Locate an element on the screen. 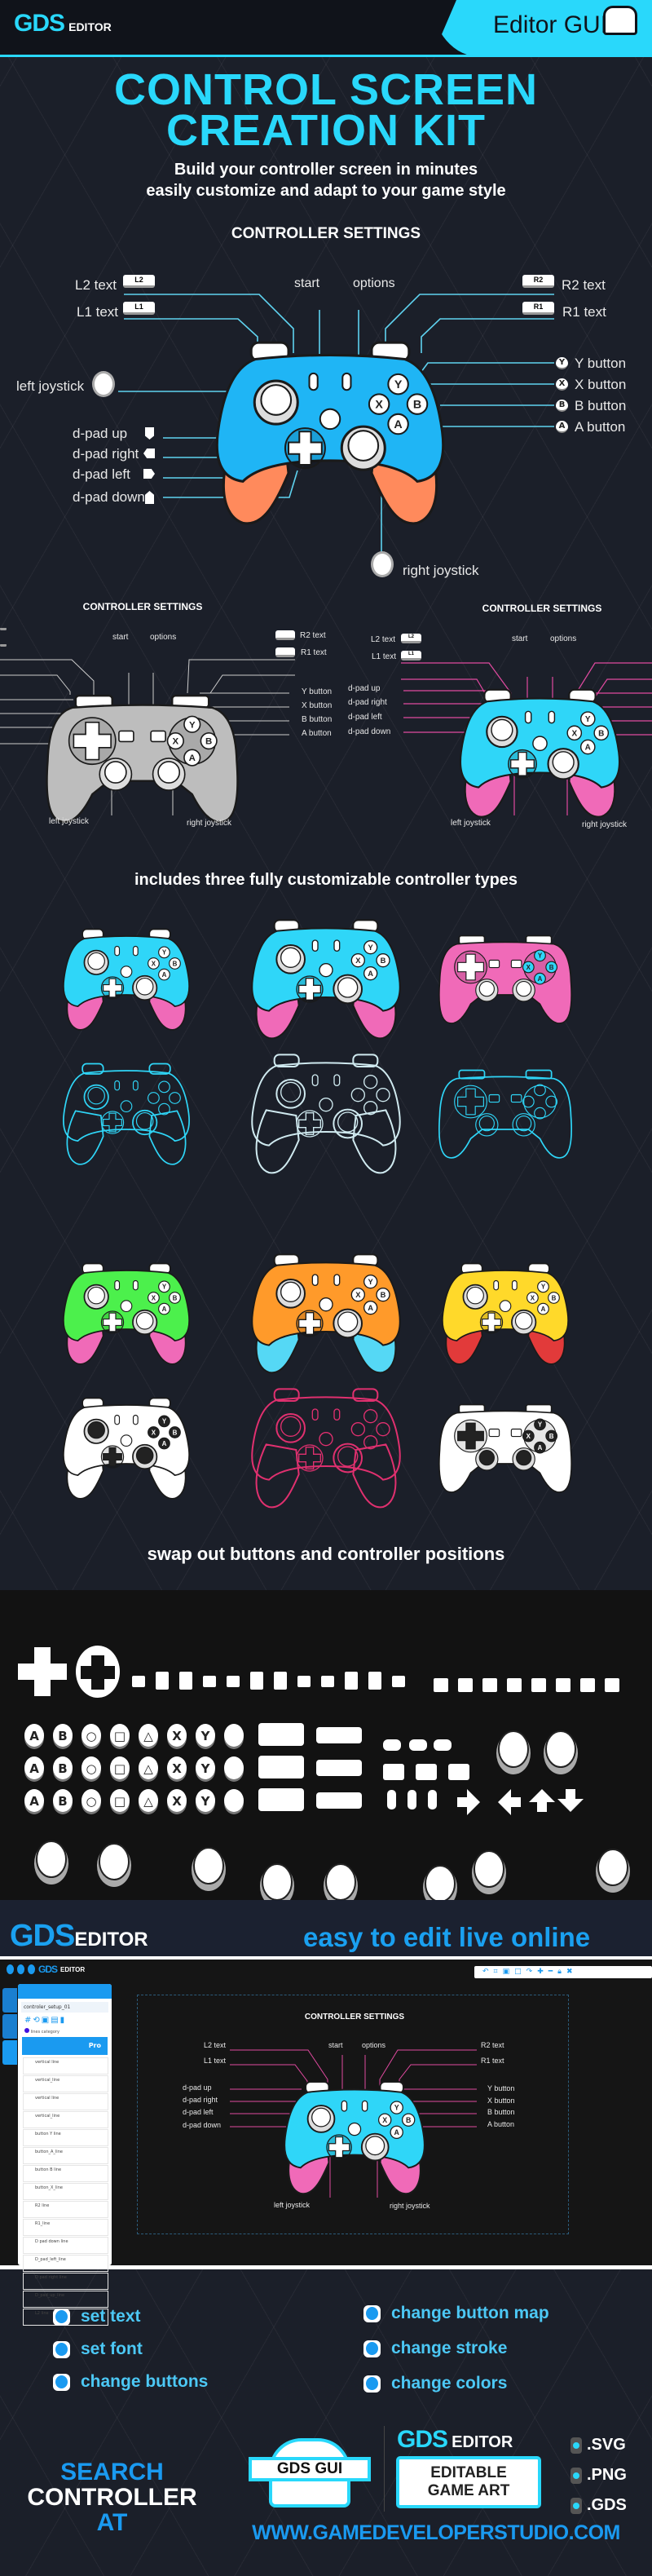 The height and width of the screenshot is (2576, 652). feature-item: change stroke is located at coordinates (435, 2348).